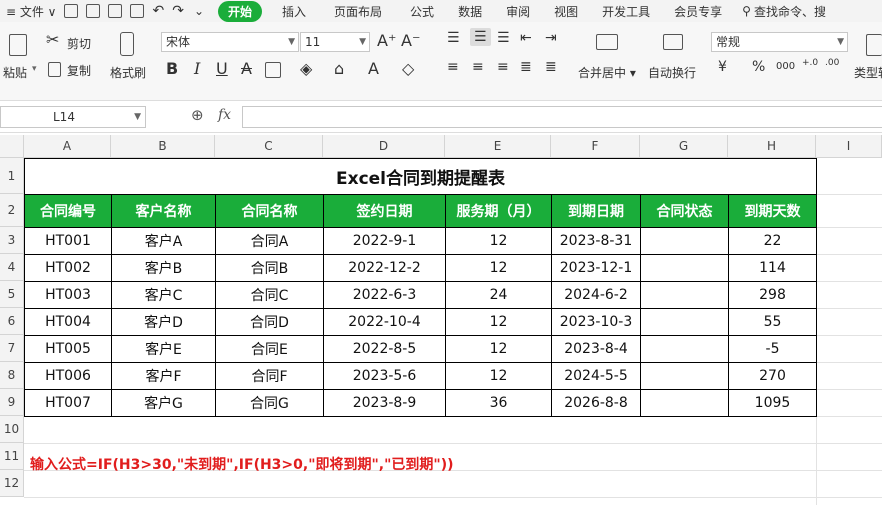  I want to click on strikethrough-icon: A, so click(246, 68).